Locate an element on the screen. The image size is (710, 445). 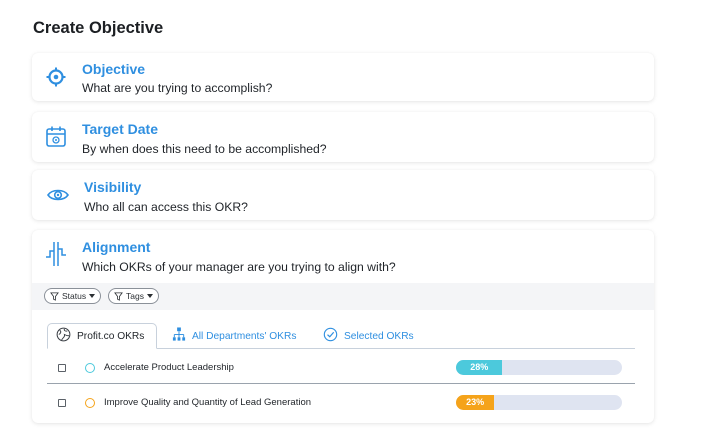
calendar-icon is located at coordinates (56, 139).